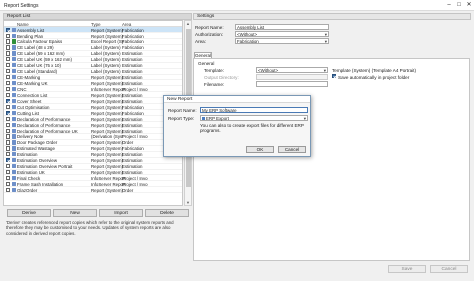  What do you see at coordinates (29, 78) in the screenshot?
I see `row-name: CE-Marking` at bounding box center [29, 78].